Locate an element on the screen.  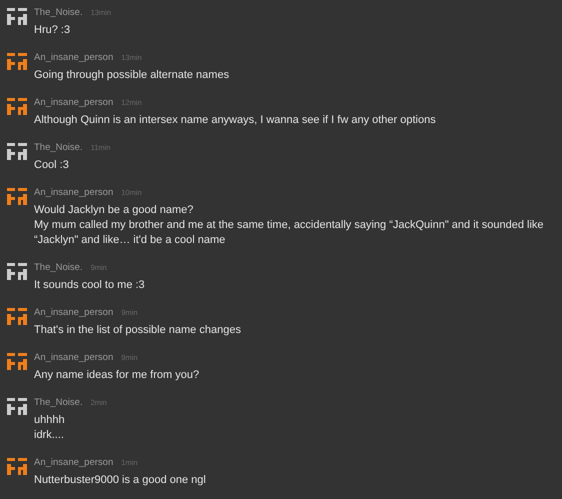
message-text: Any name ideas for me from you? is located at coordinates (117, 375).